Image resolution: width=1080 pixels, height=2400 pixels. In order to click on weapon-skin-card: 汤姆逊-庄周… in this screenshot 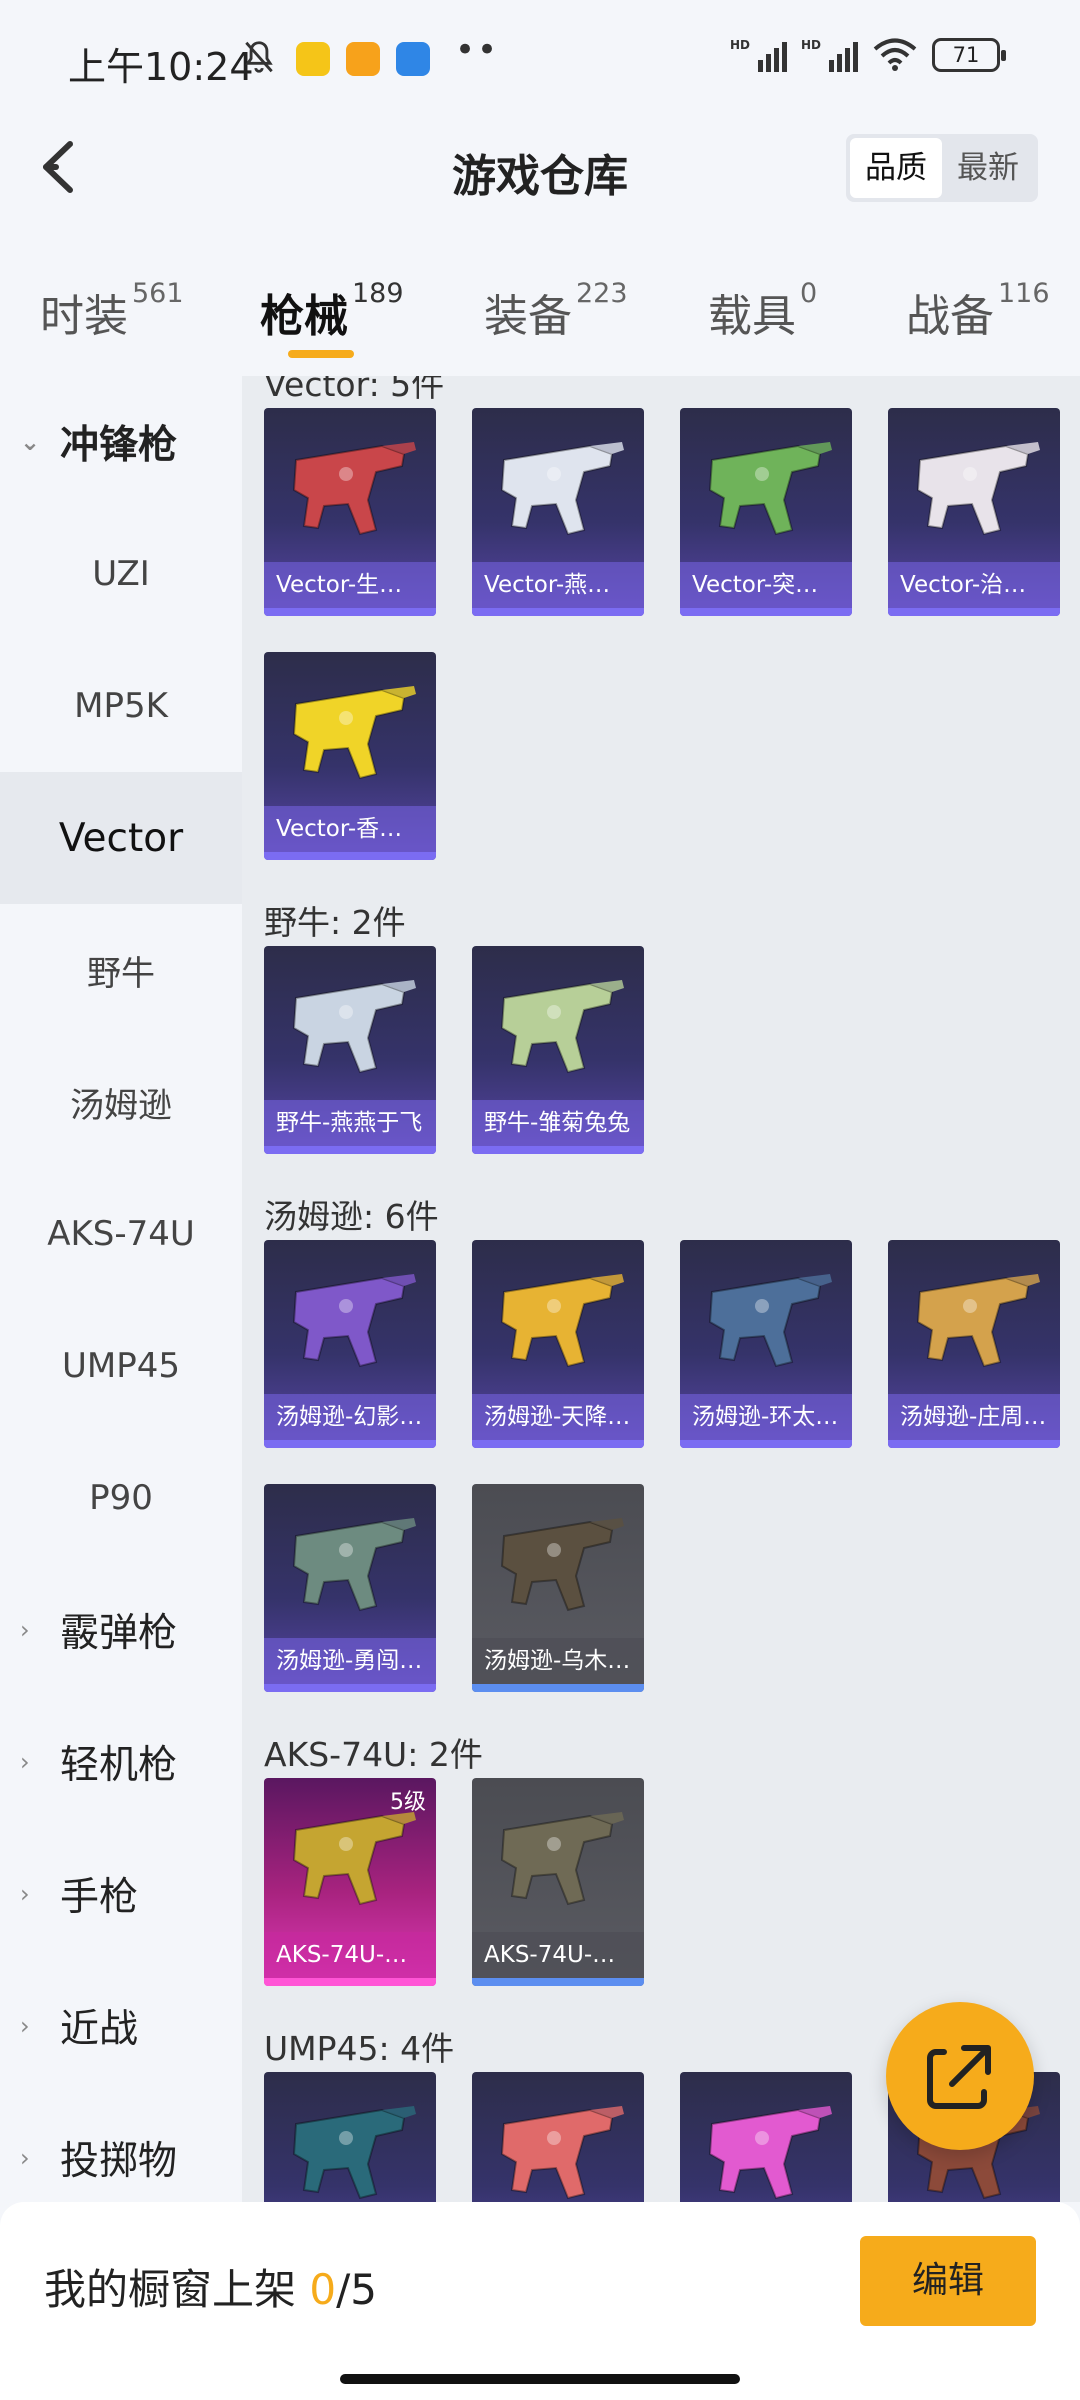, I will do `click(974, 1344)`.